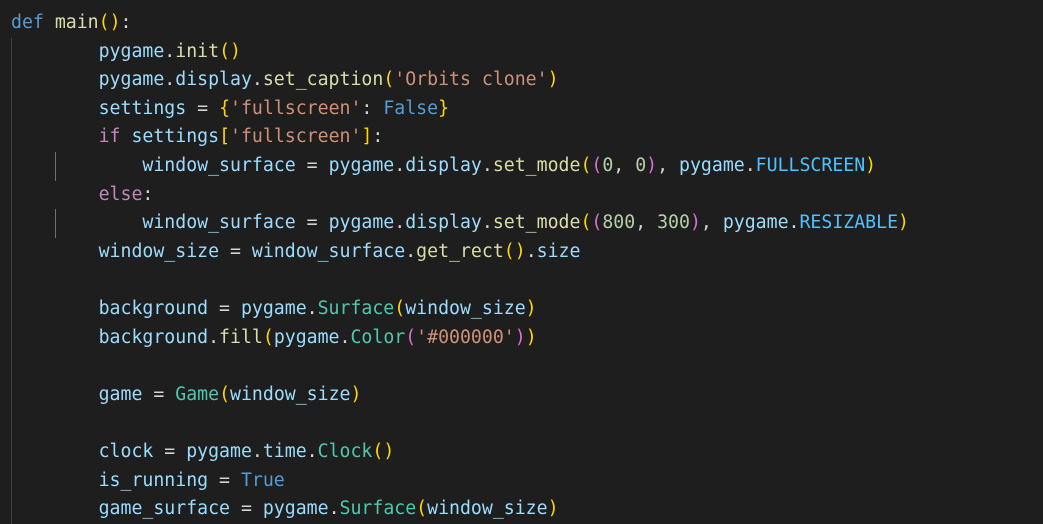  Describe the element at coordinates (443, 165) in the screenshot. I see `code-token: display` at that location.